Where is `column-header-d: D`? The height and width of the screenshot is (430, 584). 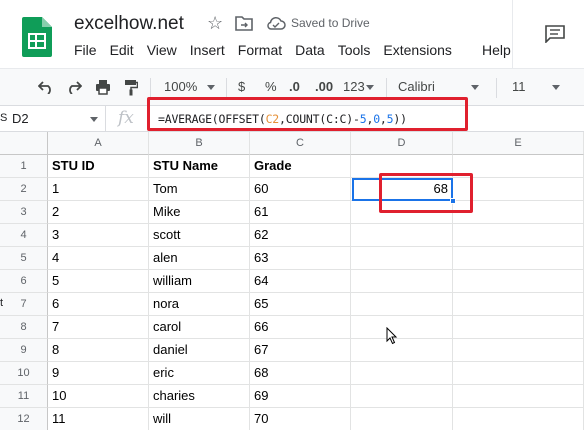 column-header-d: D is located at coordinates (402, 143).